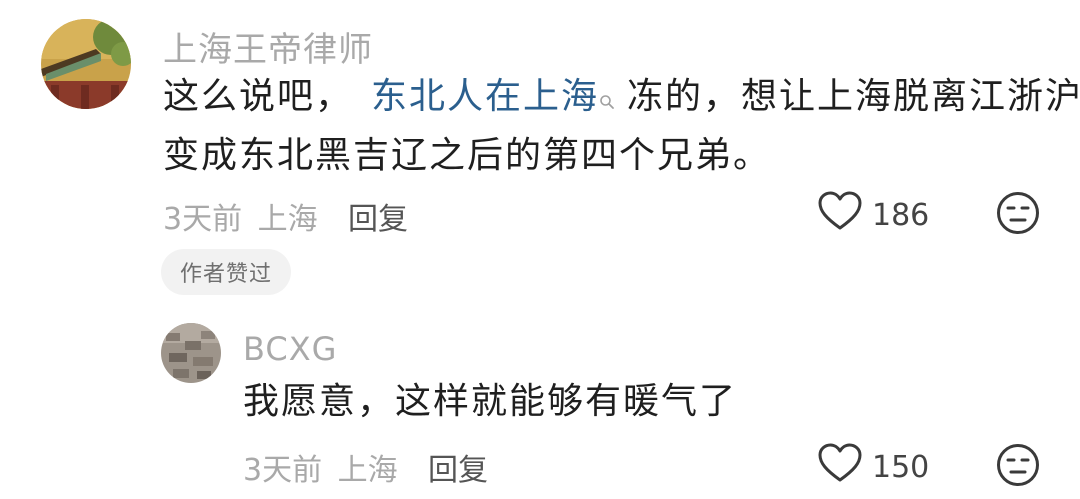 The height and width of the screenshot is (499, 1080). What do you see at coordinates (485, 96) in the screenshot?
I see `topic-link: 东北人在上海` at bounding box center [485, 96].